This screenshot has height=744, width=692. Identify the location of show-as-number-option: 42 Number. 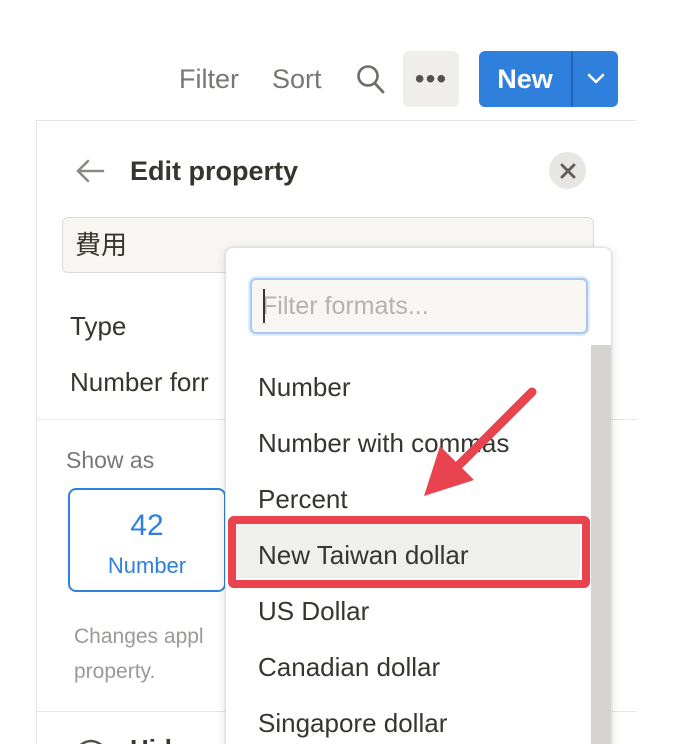
(147, 540).